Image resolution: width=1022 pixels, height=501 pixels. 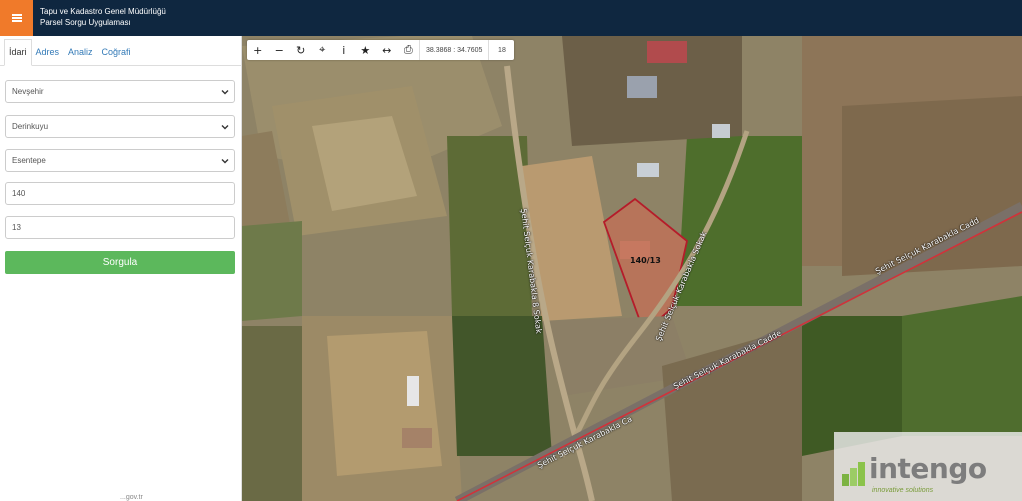 I want to click on zoom-level: 18, so click(x=501, y=50).